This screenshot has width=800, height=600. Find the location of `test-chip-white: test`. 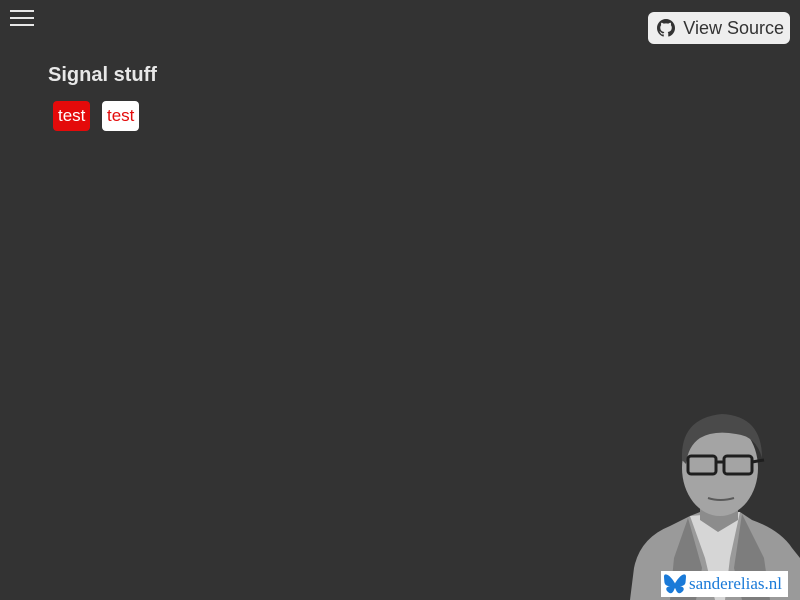

test-chip-white: test is located at coordinates (121, 116).